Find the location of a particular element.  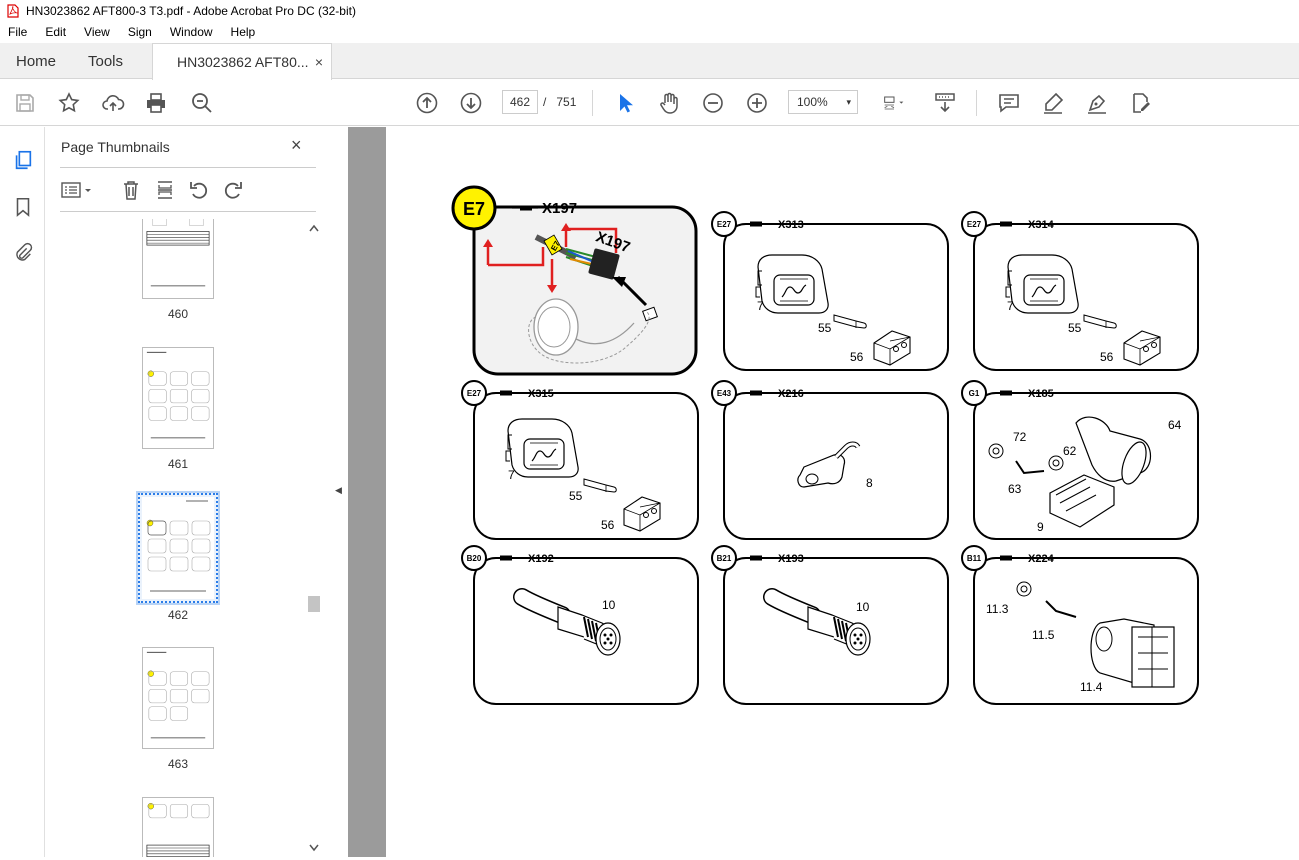

menu-view: View is located at coordinates (97, 32).